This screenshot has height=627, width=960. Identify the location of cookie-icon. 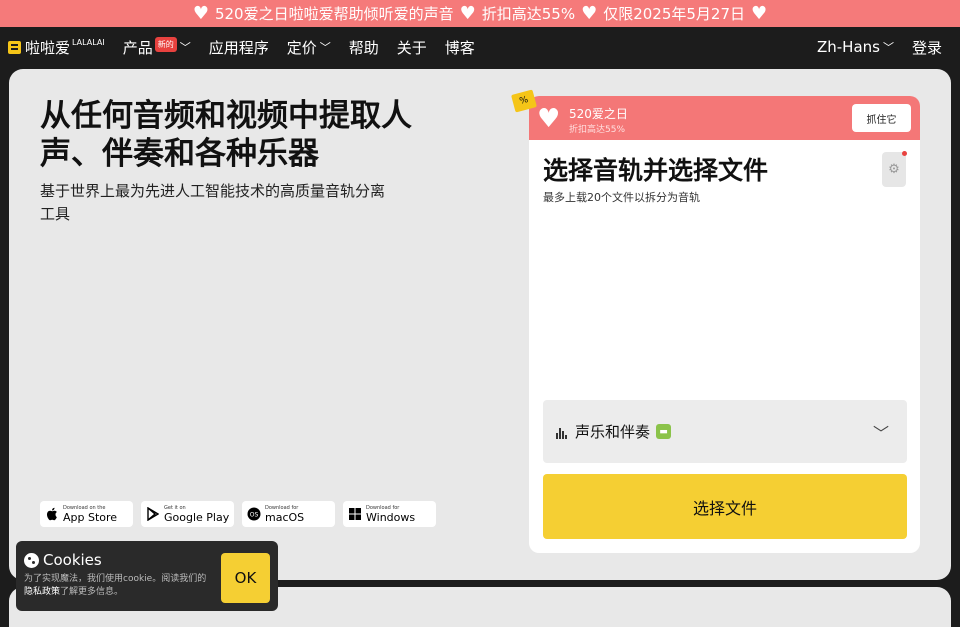
(31, 560).